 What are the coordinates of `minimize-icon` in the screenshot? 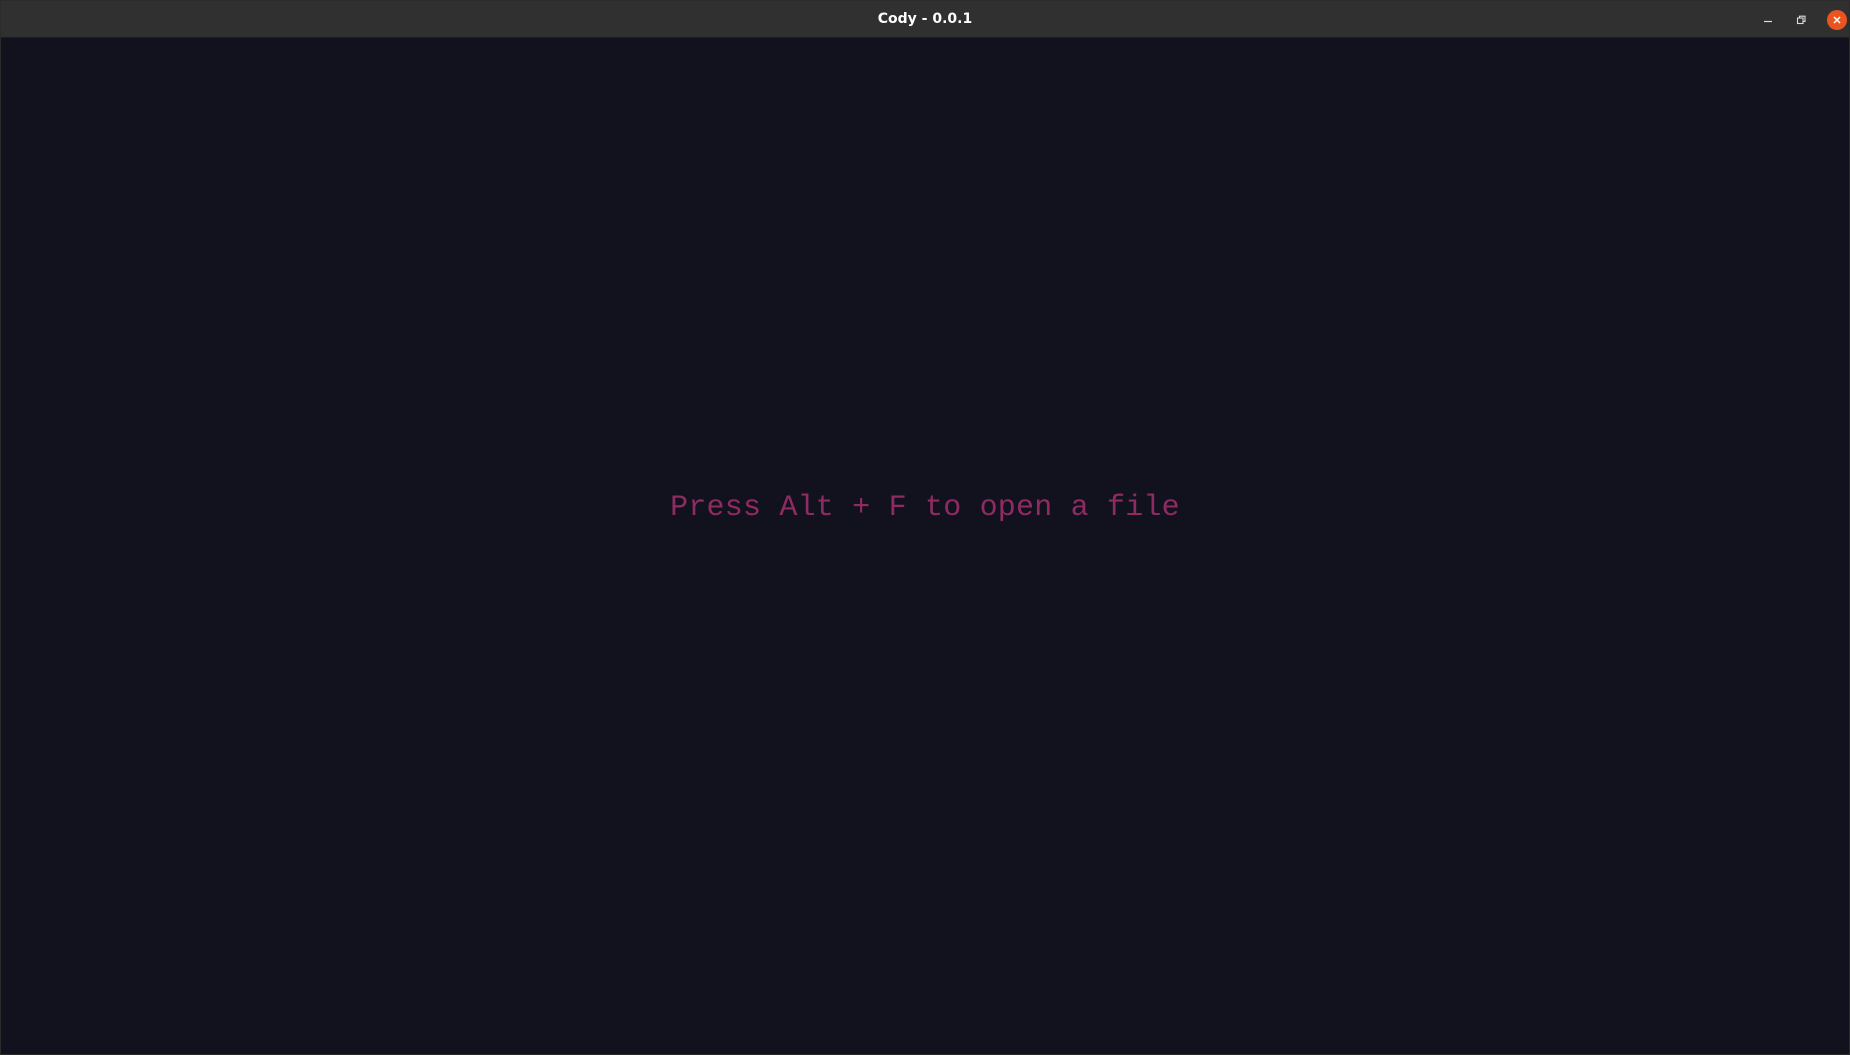 It's located at (1768, 21).